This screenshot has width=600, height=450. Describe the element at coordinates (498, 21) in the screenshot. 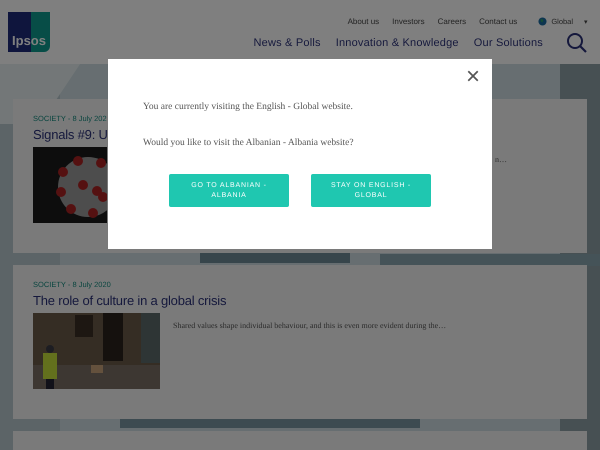

I see `top-link: Contact us` at that location.